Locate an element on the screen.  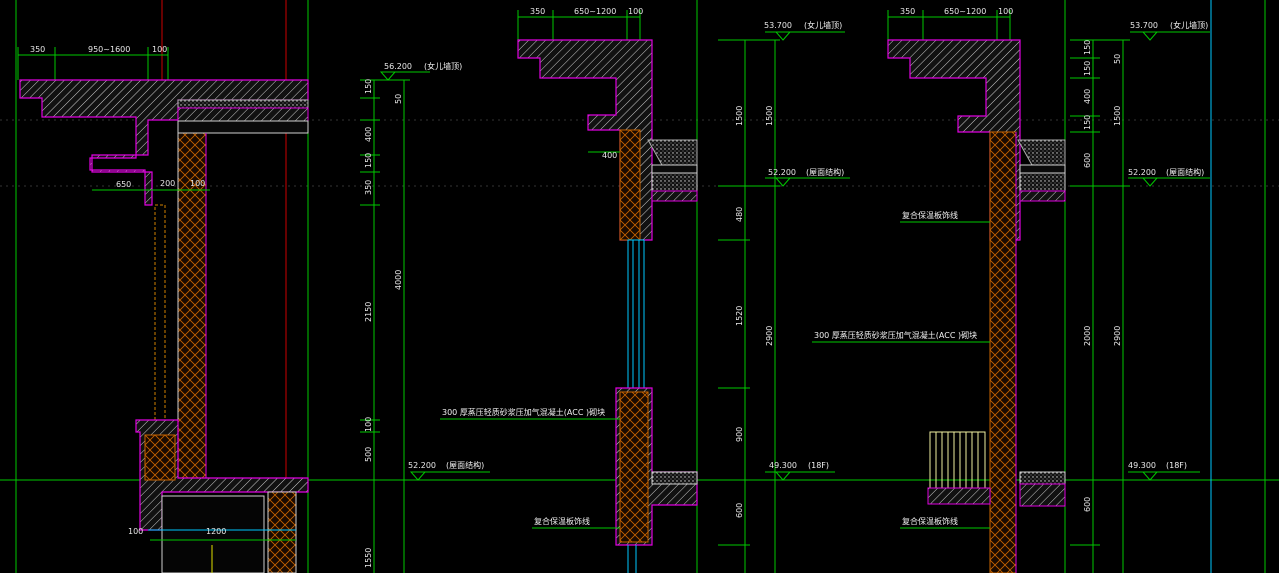
detail-b-top-dimension: 350 650~1200 100 is located at coordinates (580, 23).